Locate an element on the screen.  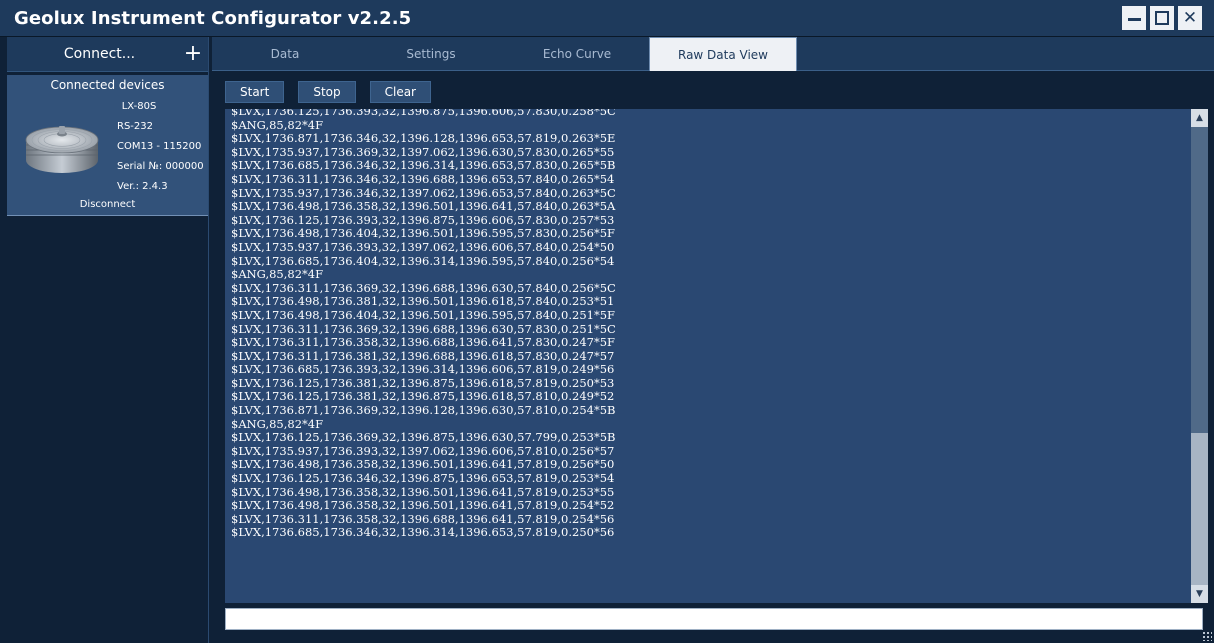
log-scrollbar: ▲ ▼ is located at coordinates (1199, 356).